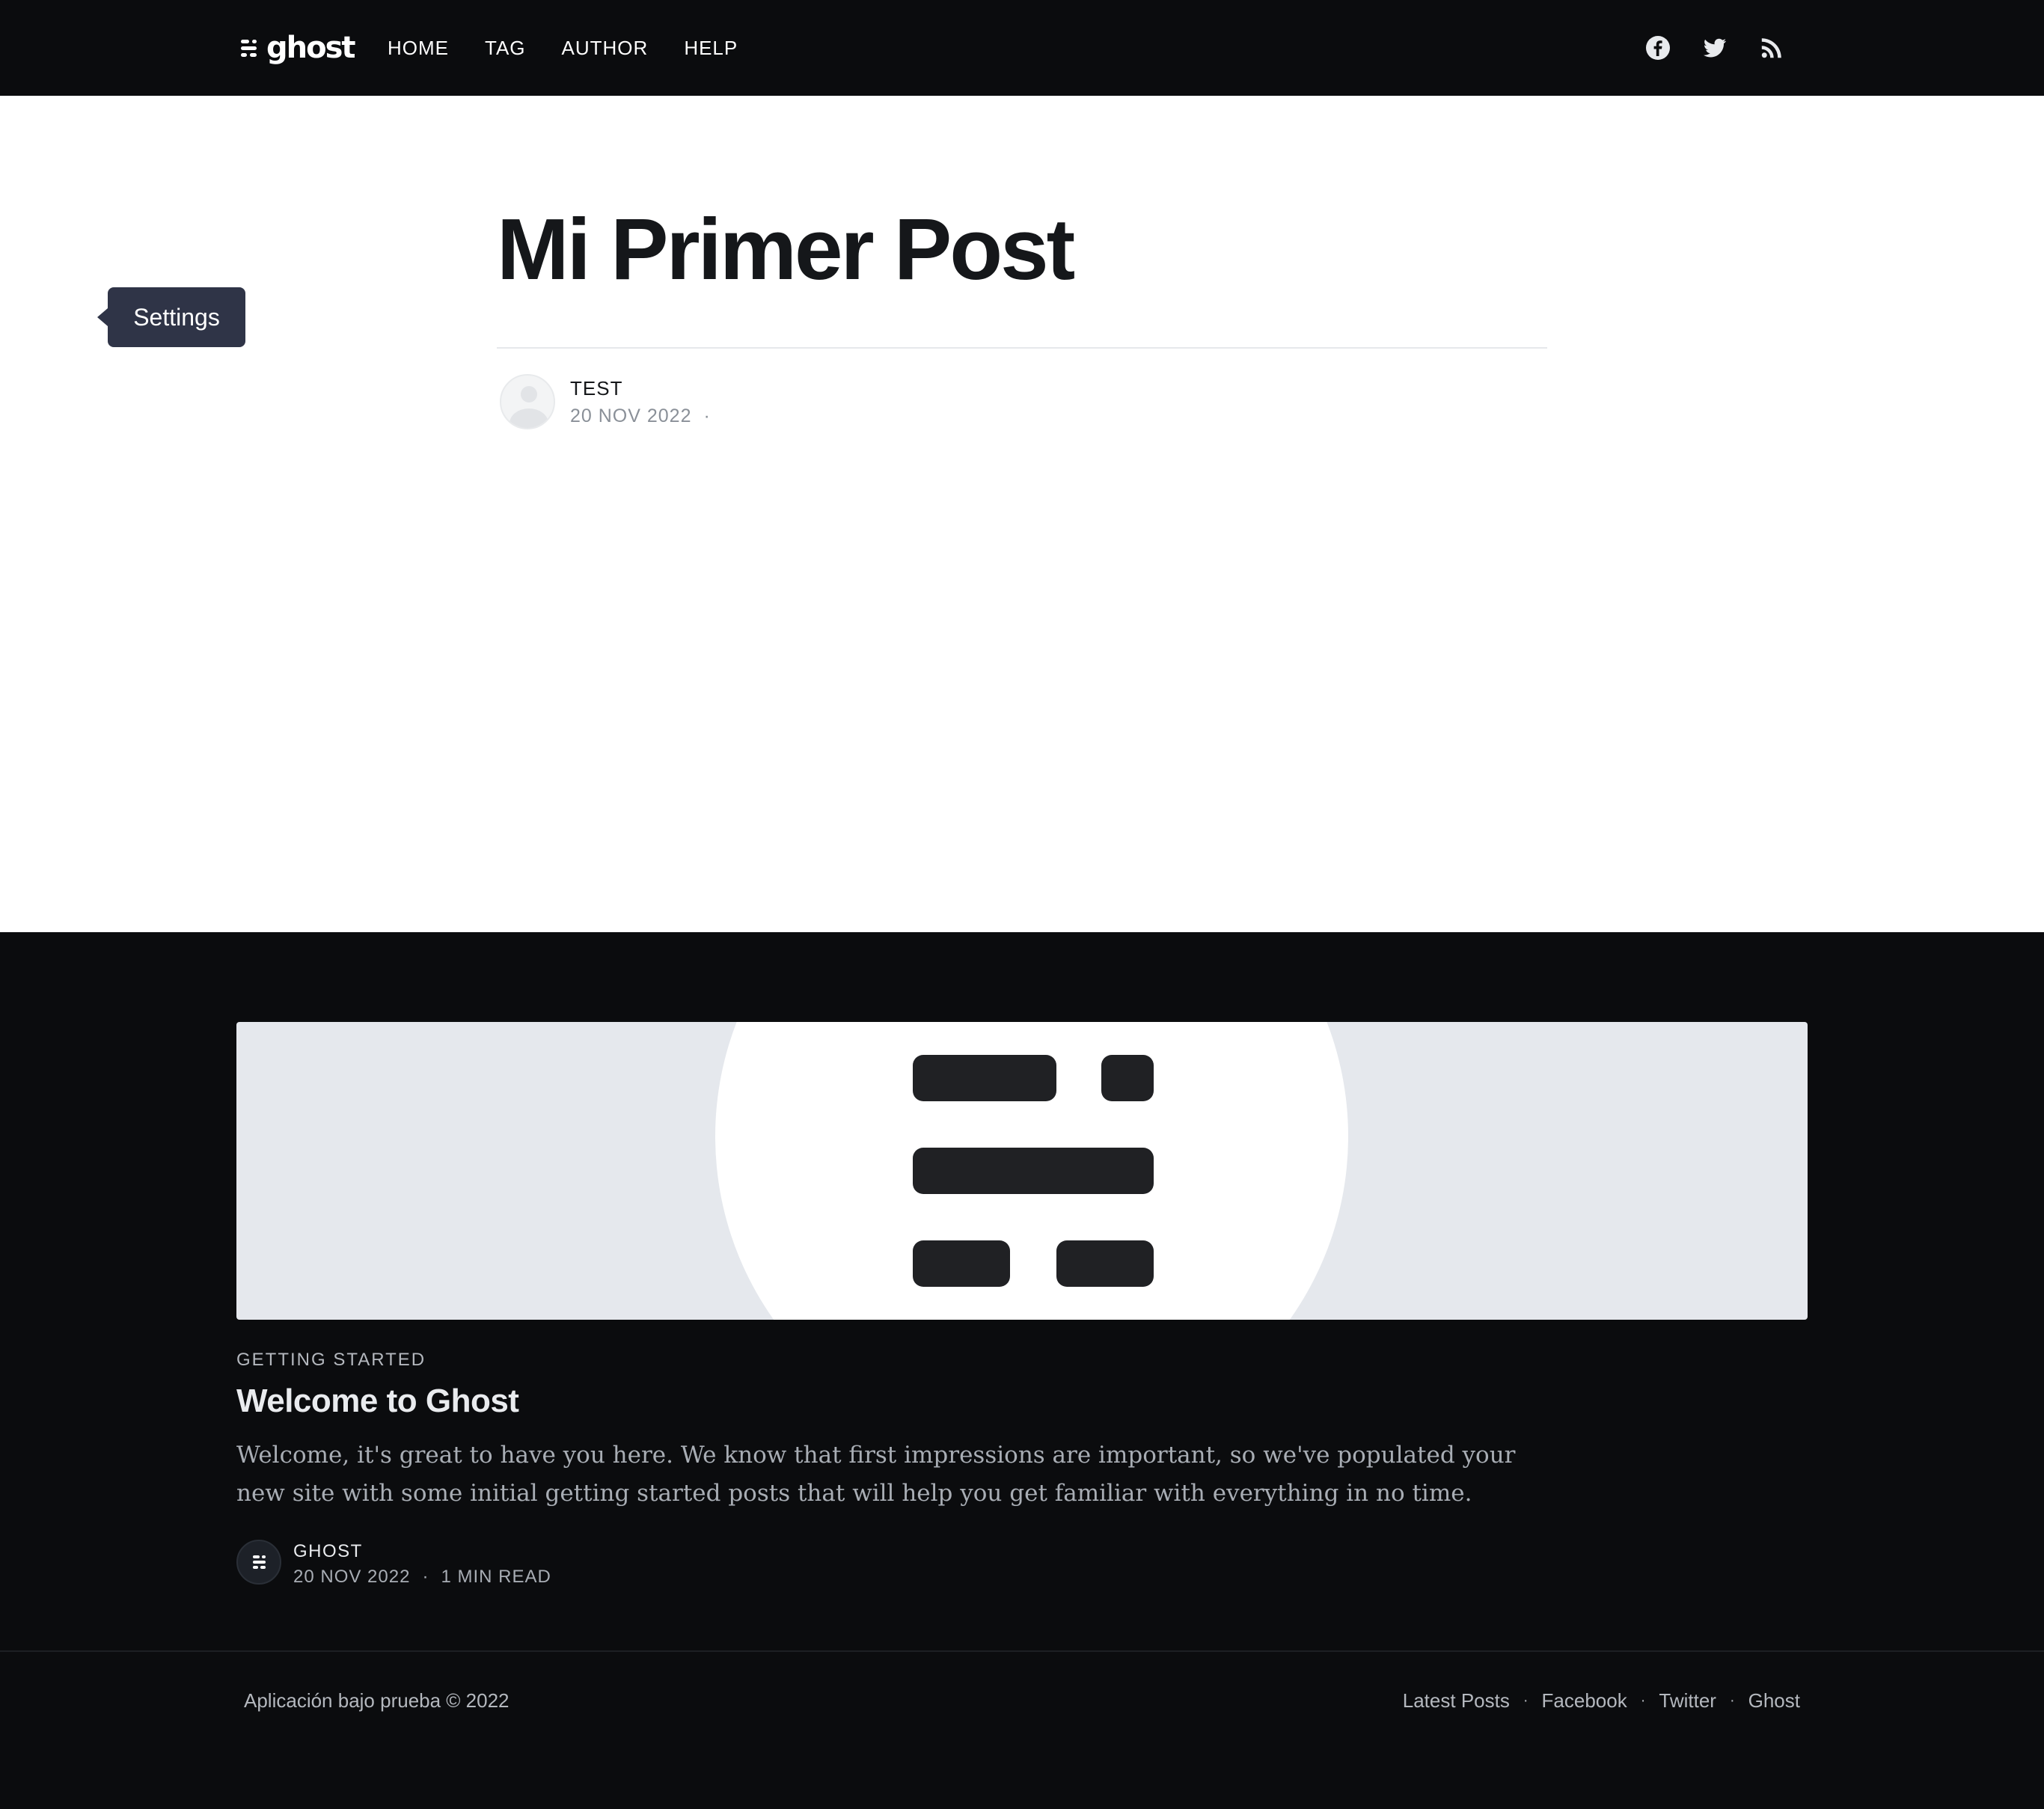 This screenshot has height=1809, width=2044. Describe the element at coordinates (1022, 348) in the screenshot. I see `title-divider` at that location.